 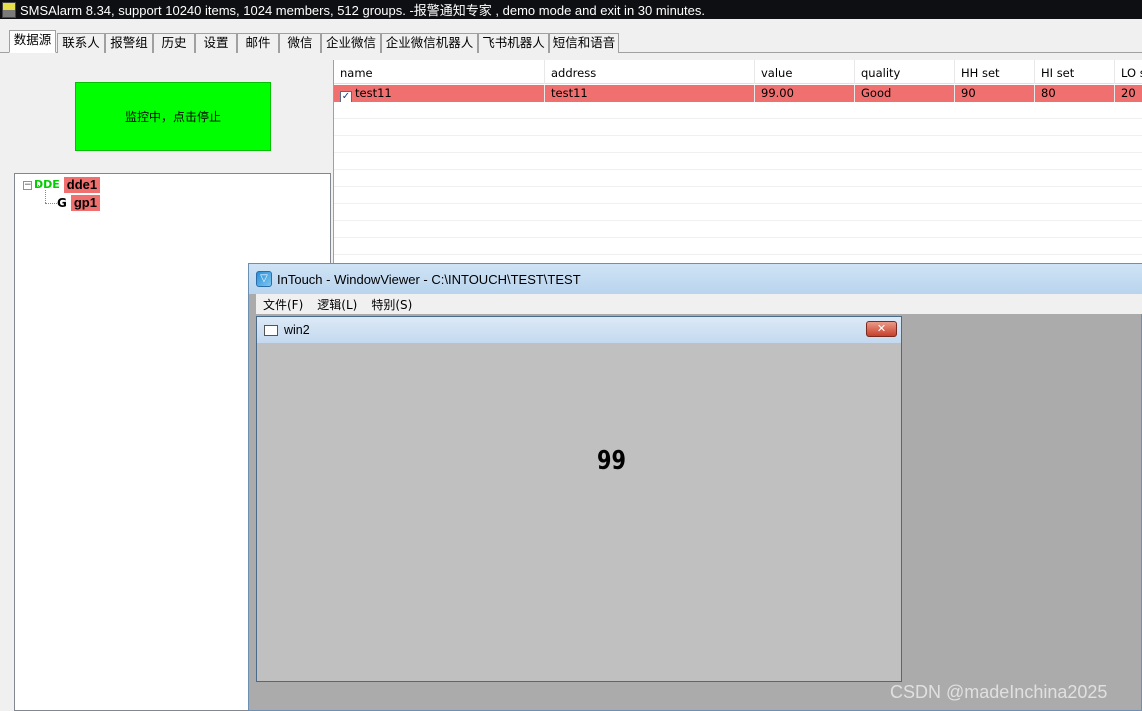 What do you see at coordinates (699, 304) in the screenshot?
I see `intouch-menubar: 文件(F) 逻辑(L) 特别(S)` at bounding box center [699, 304].